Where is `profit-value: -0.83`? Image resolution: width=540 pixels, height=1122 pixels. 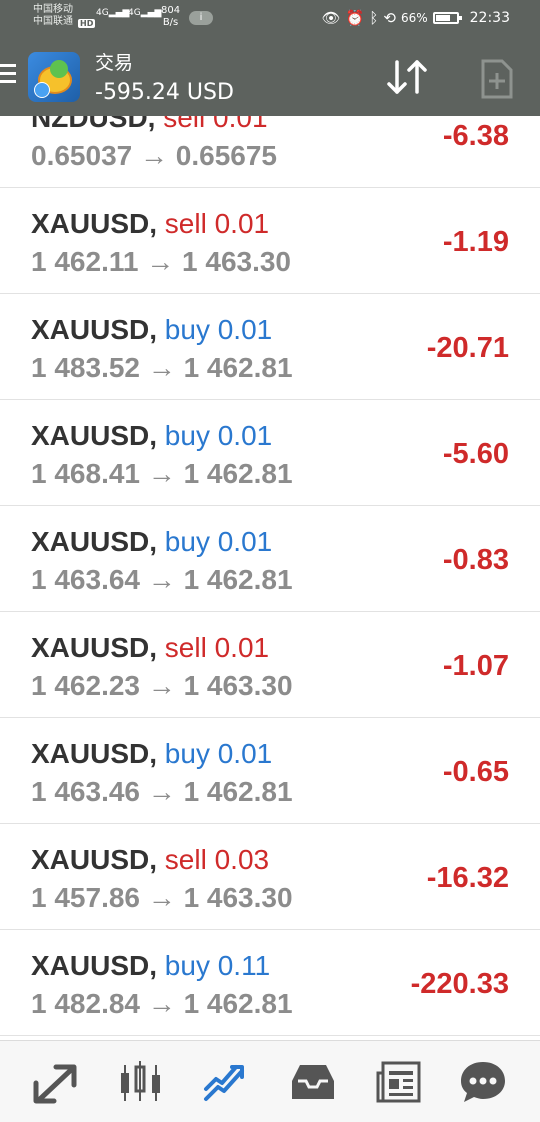 profit-value: -0.83 is located at coordinates (475, 560).